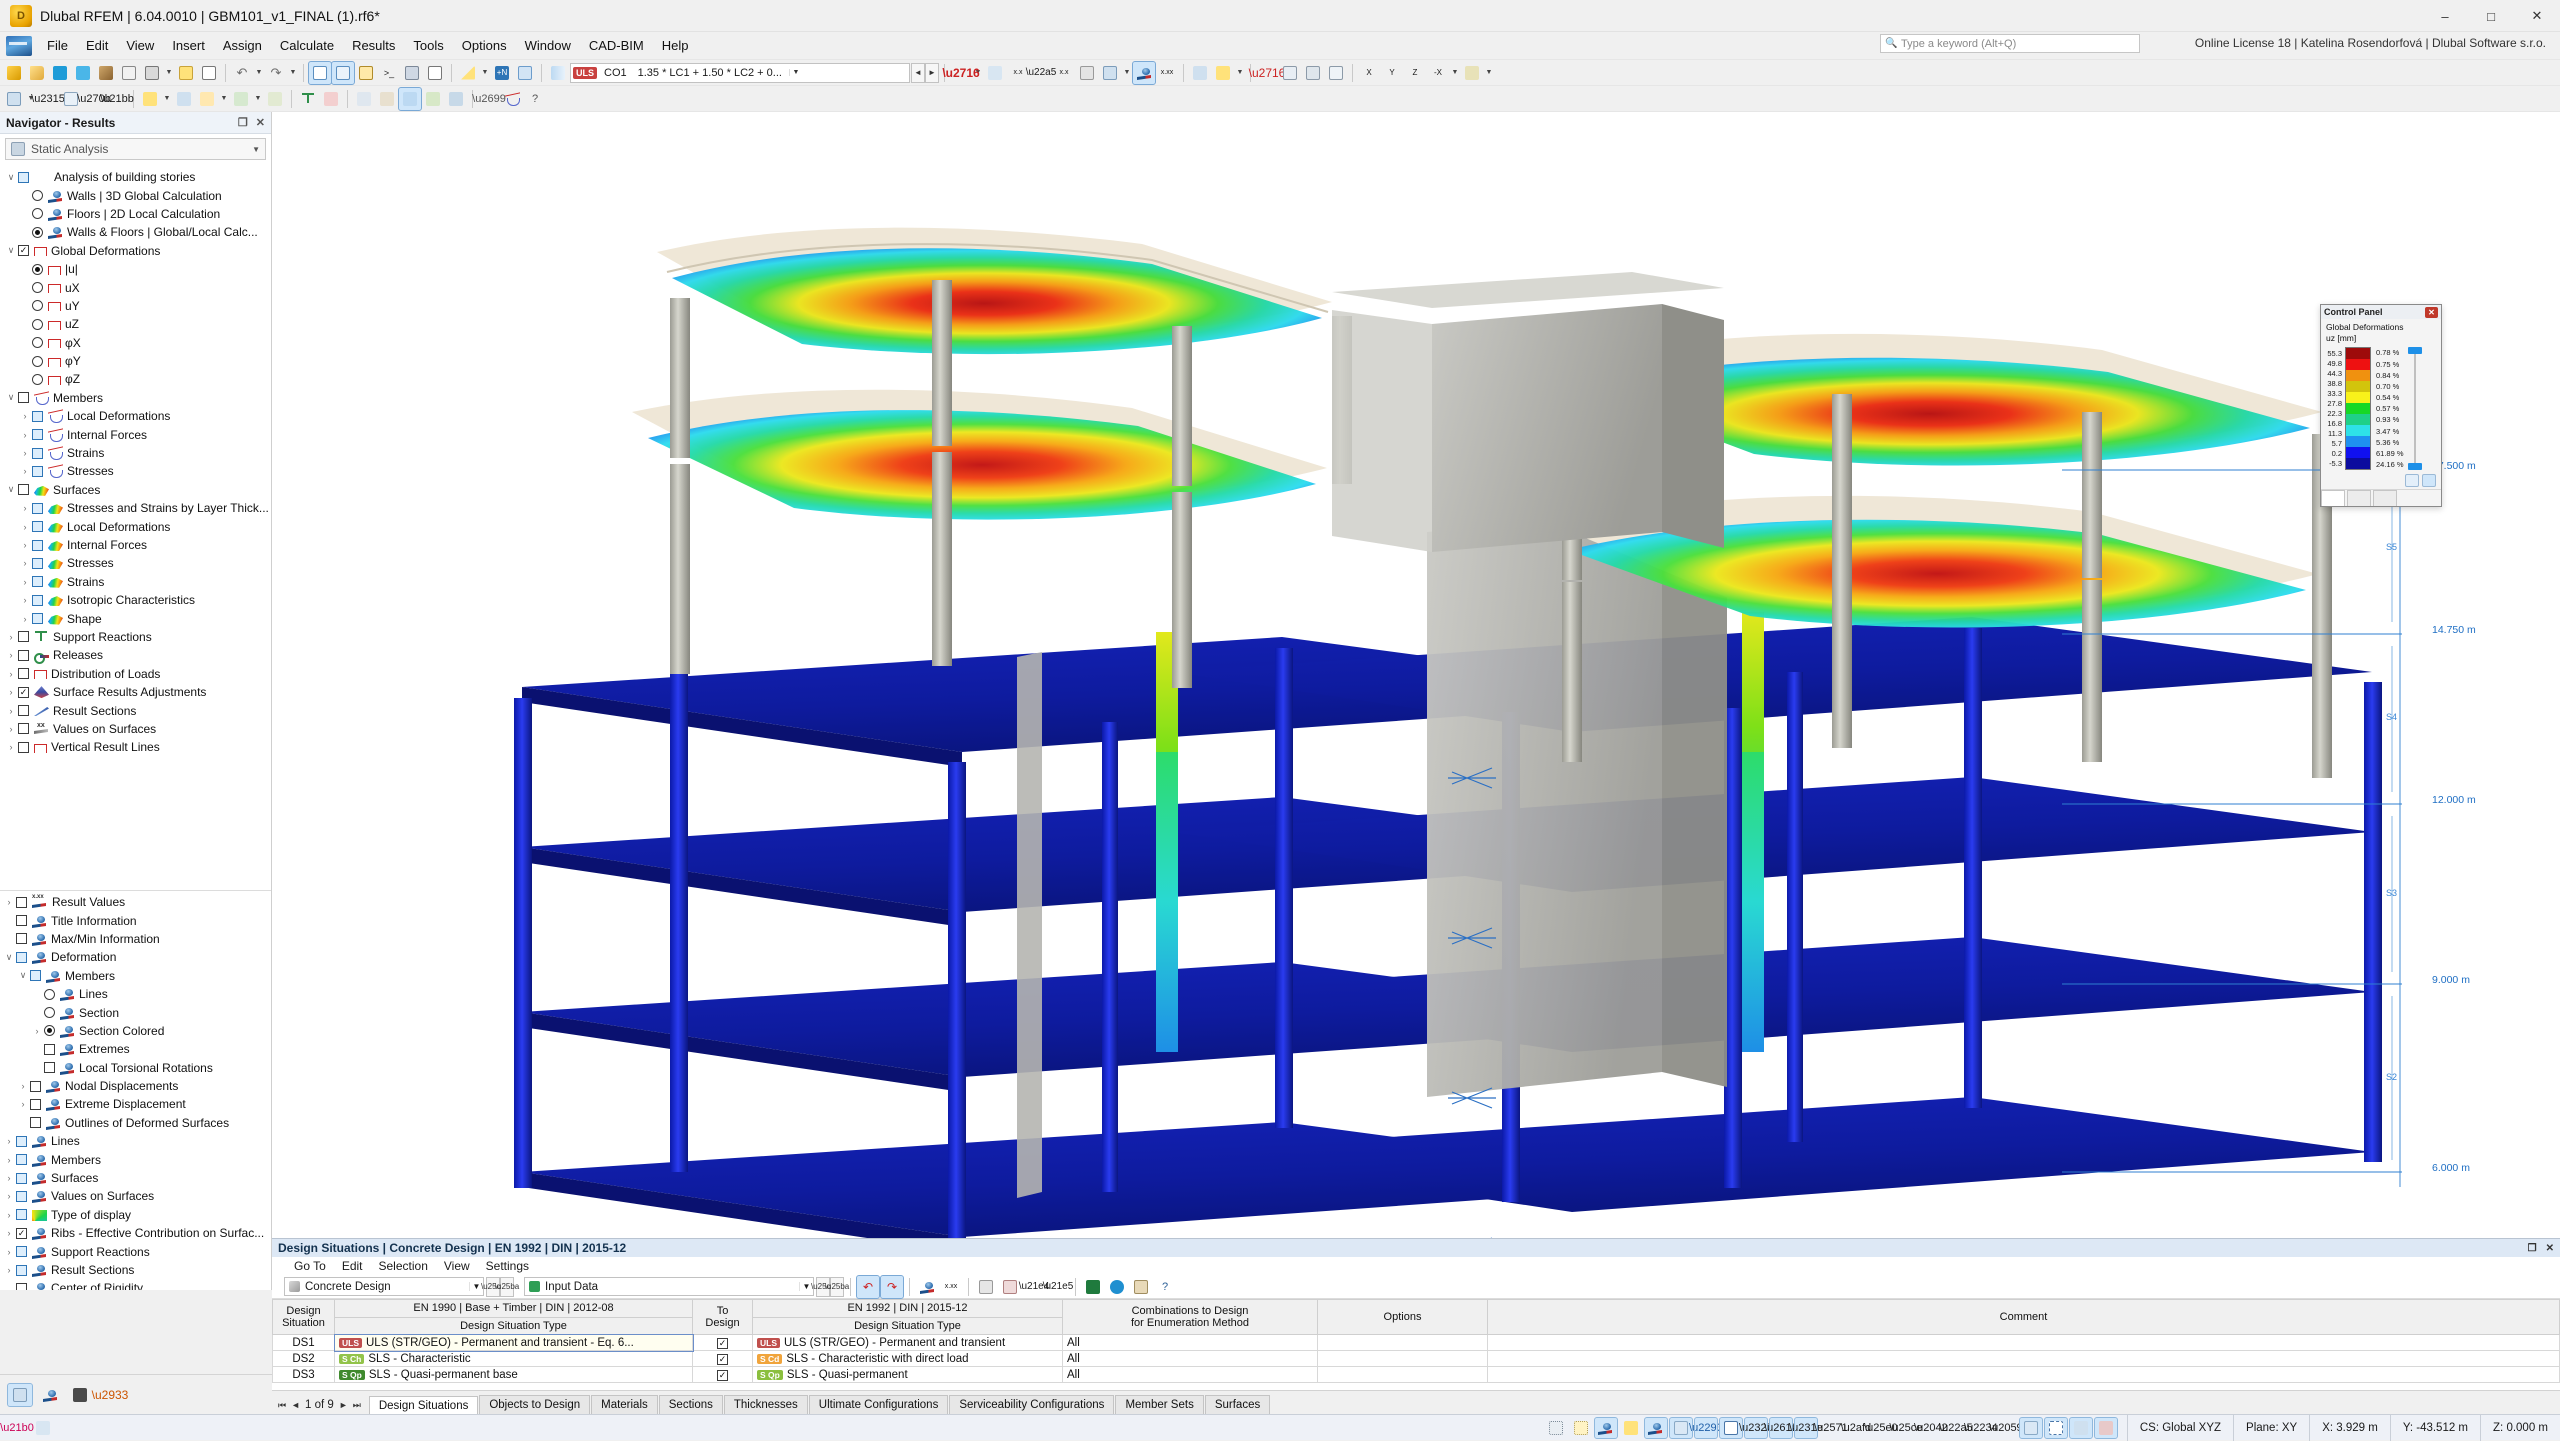 The image size is (2560, 1441). Describe the element at coordinates (2537, 16) in the screenshot. I see `close-button: ✕` at that location.